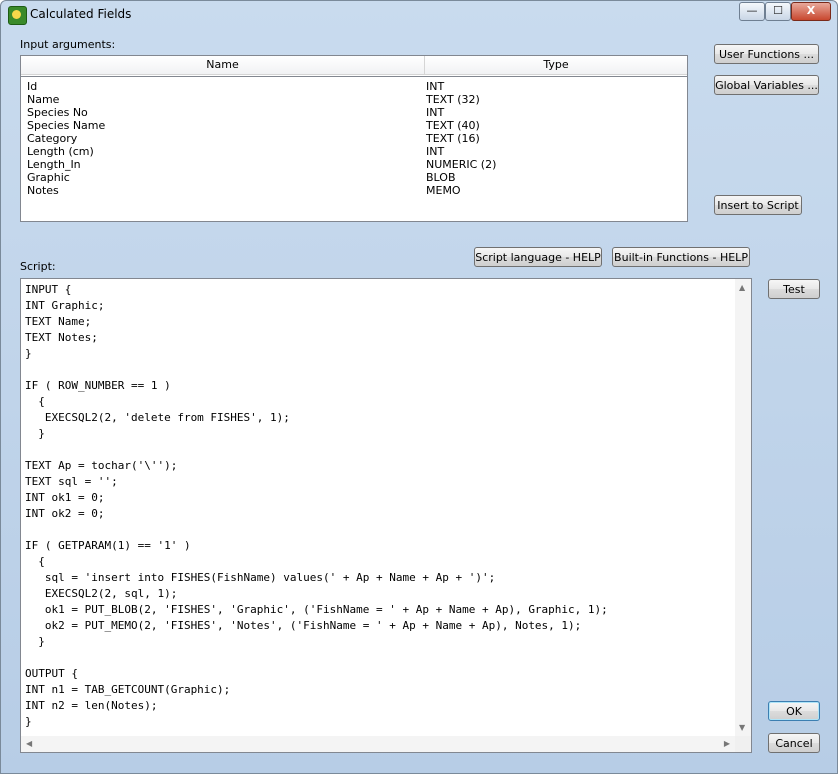 The image size is (838, 774). Describe the element at coordinates (17, 15) in the screenshot. I see `app-icon` at that location.